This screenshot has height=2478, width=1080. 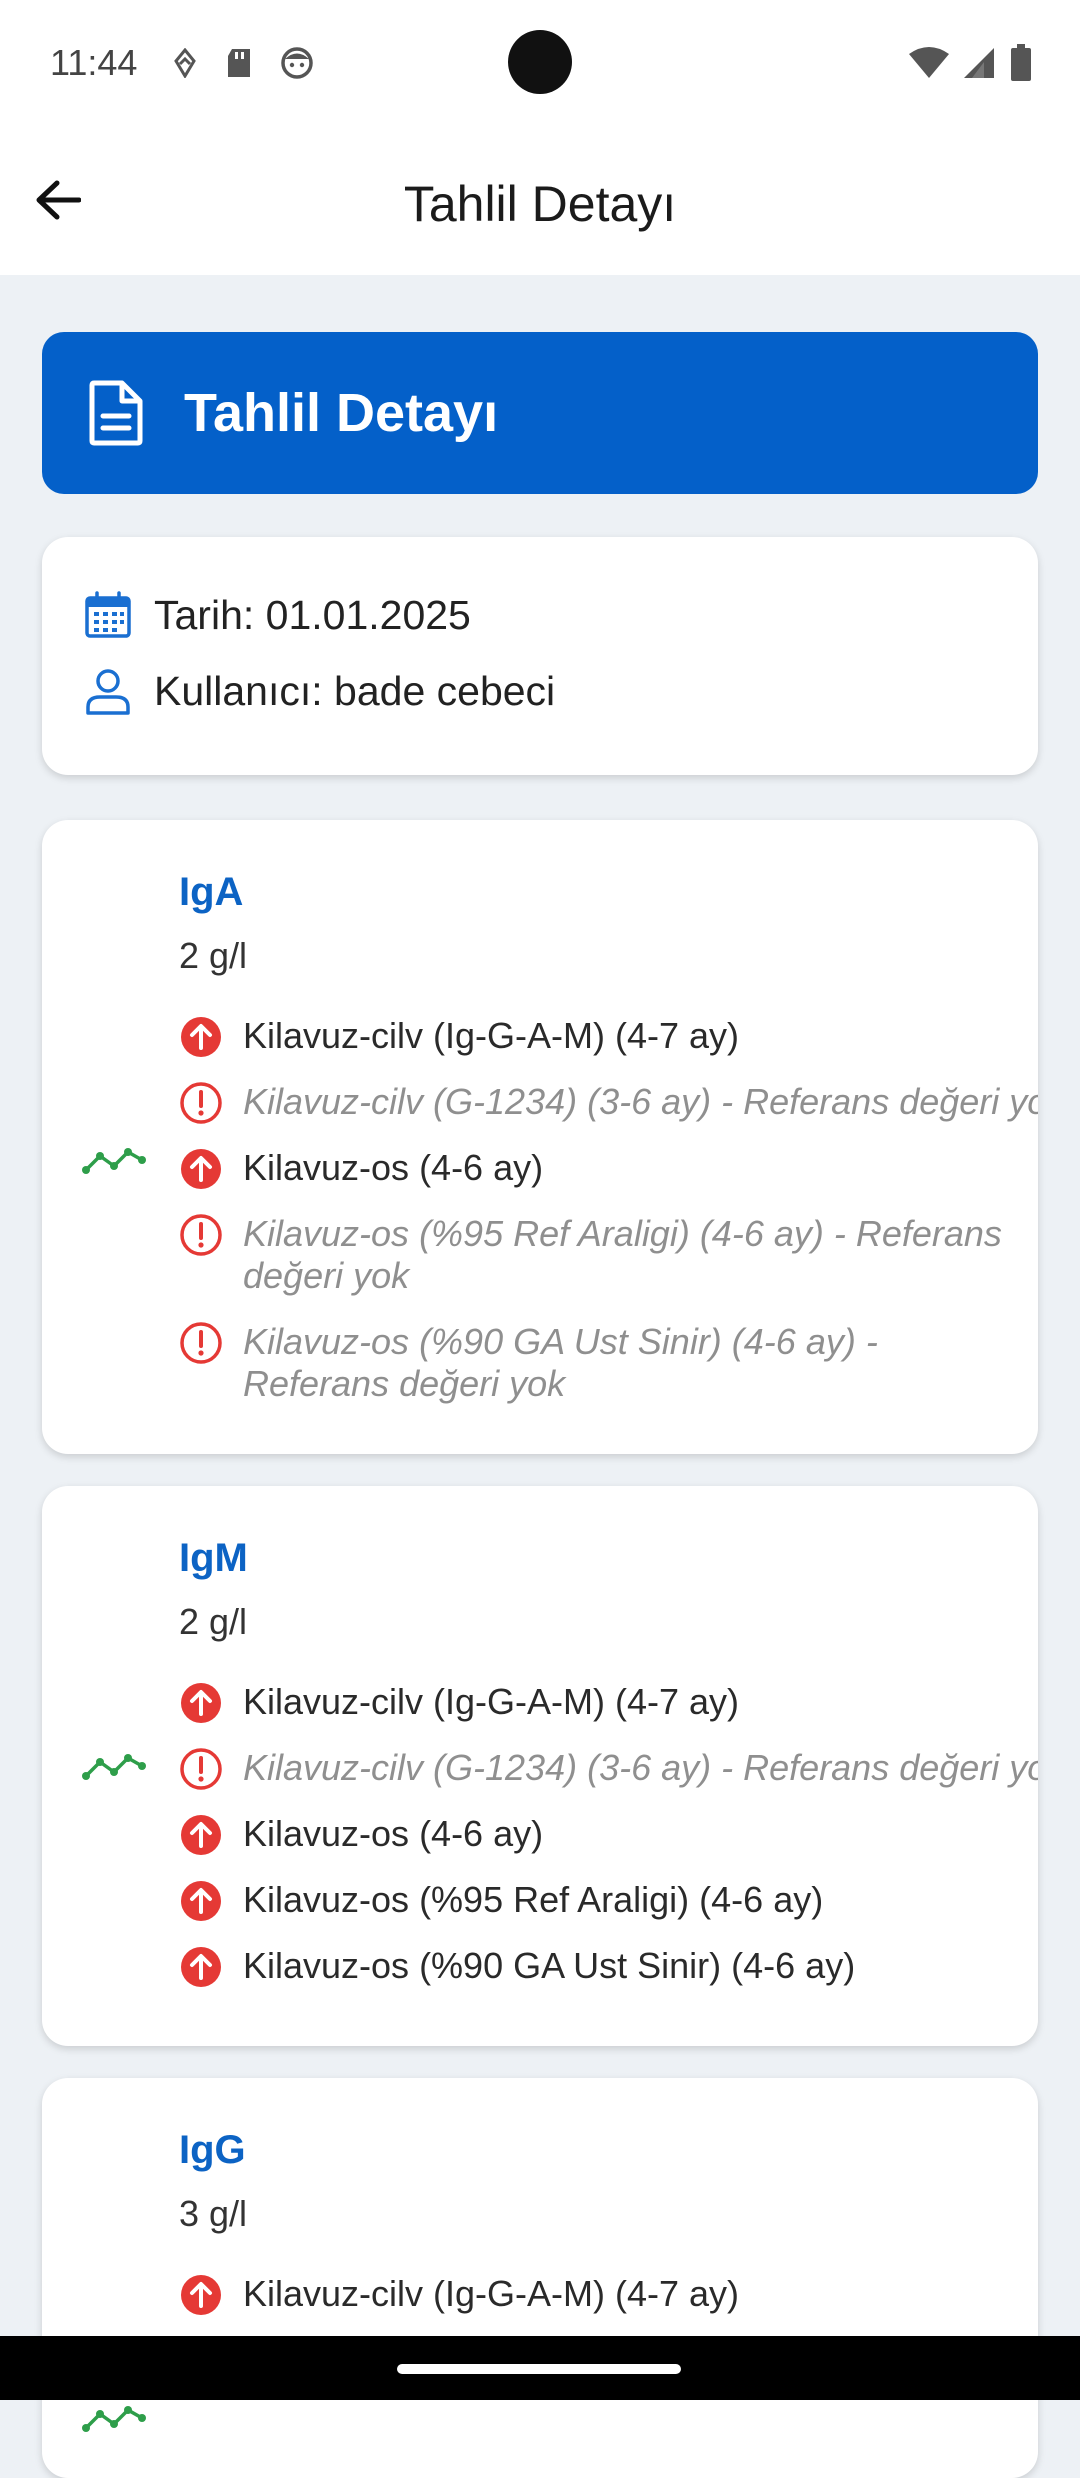 I want to click on status-bar: 11:44, so click(x=540, y=65).